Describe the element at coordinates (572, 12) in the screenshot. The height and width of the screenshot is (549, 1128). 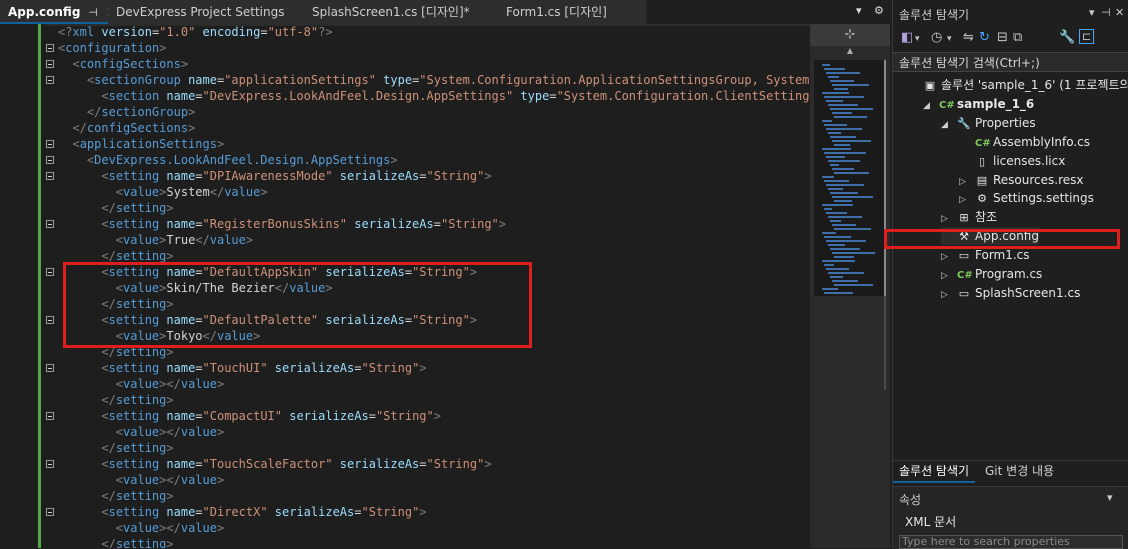
I see `tab-form1-designer: Form1.cs [디자인]` at that location.